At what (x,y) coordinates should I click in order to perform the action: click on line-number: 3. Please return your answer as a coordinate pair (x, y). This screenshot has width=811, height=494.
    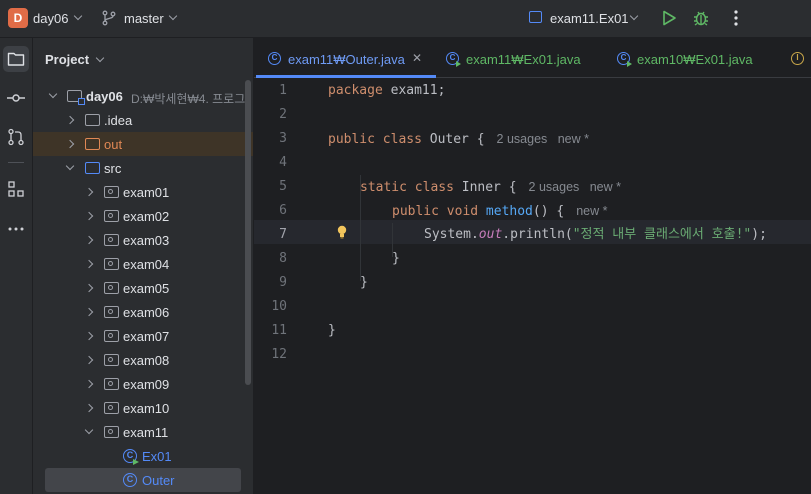
    Looking at the image, I should click on (283, 138).